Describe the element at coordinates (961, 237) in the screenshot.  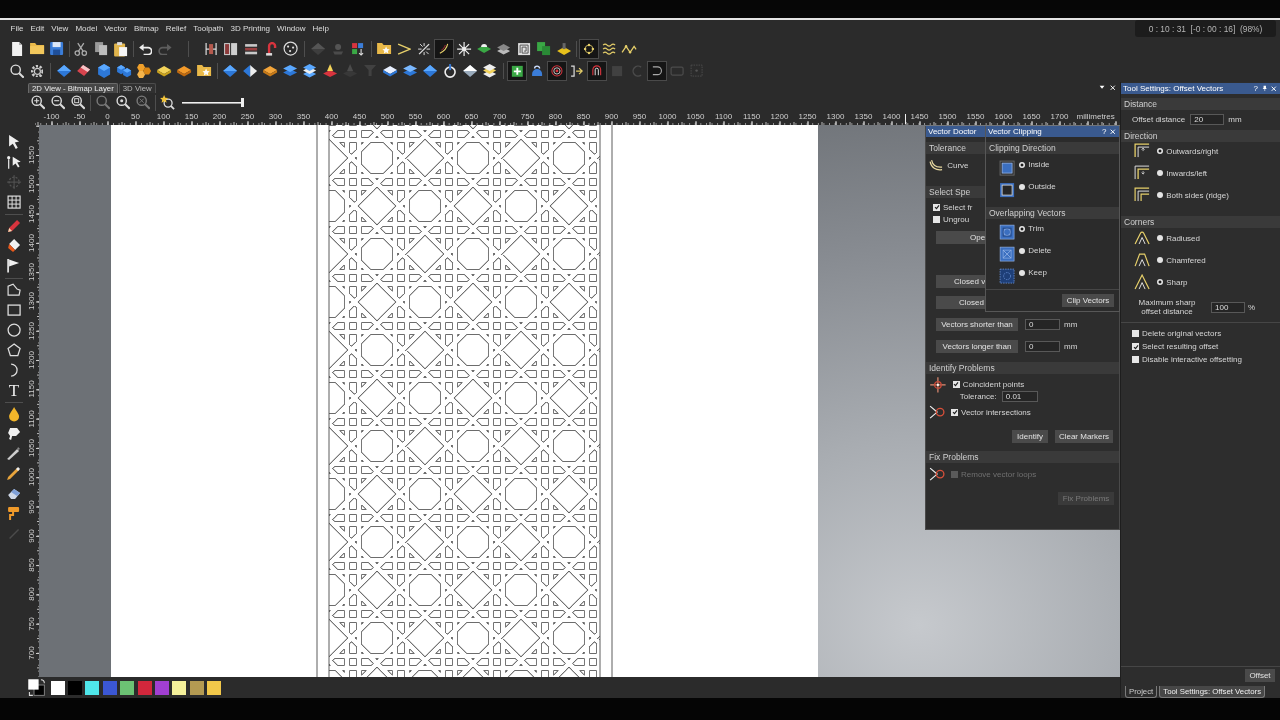
I see `filter-button: Ope` at that location.